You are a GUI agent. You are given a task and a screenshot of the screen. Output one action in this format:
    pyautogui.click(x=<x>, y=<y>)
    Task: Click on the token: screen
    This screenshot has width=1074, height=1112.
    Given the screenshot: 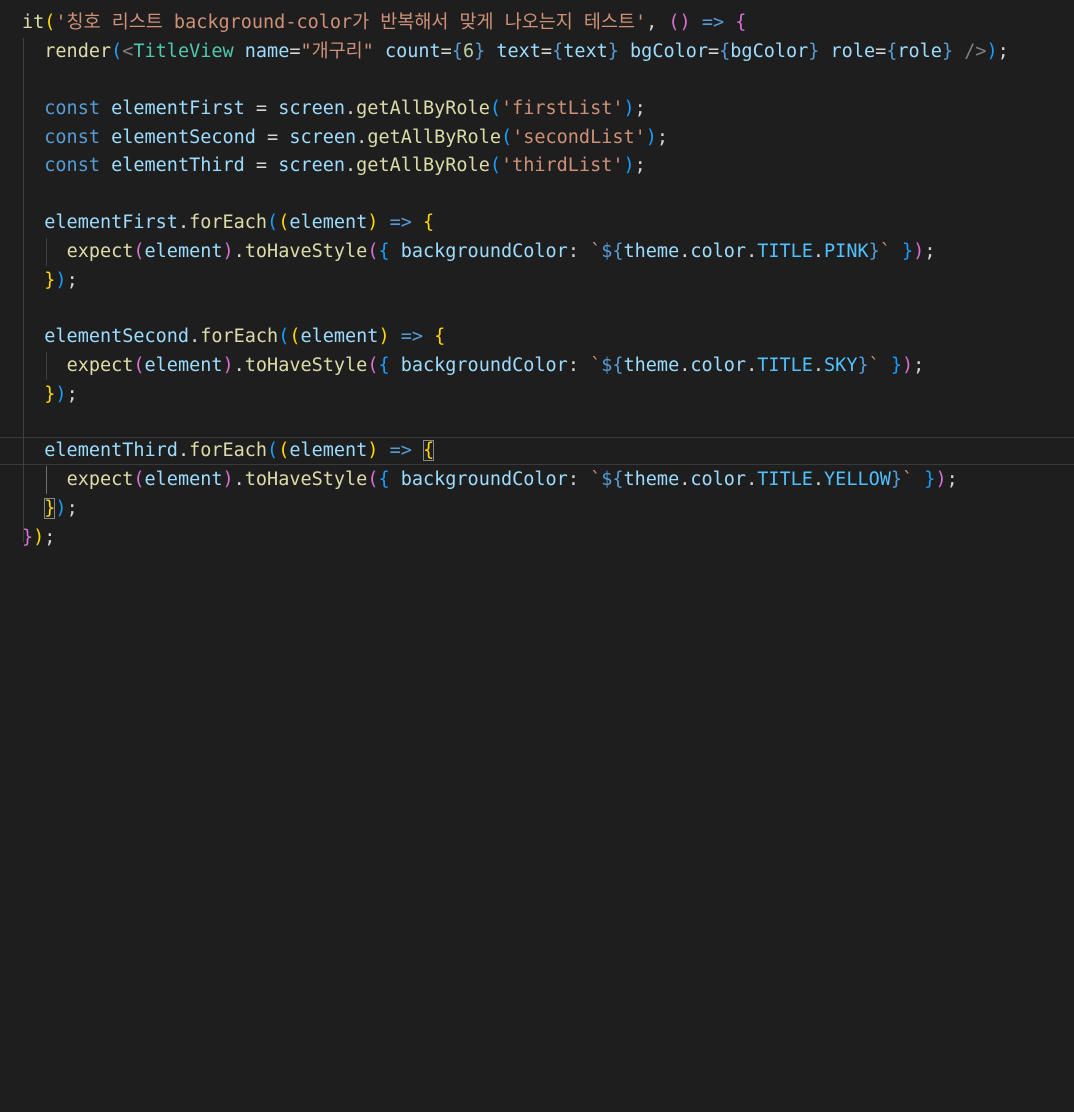 What is the action you would take?
    pyautogui.click(x=312, y=165)
    